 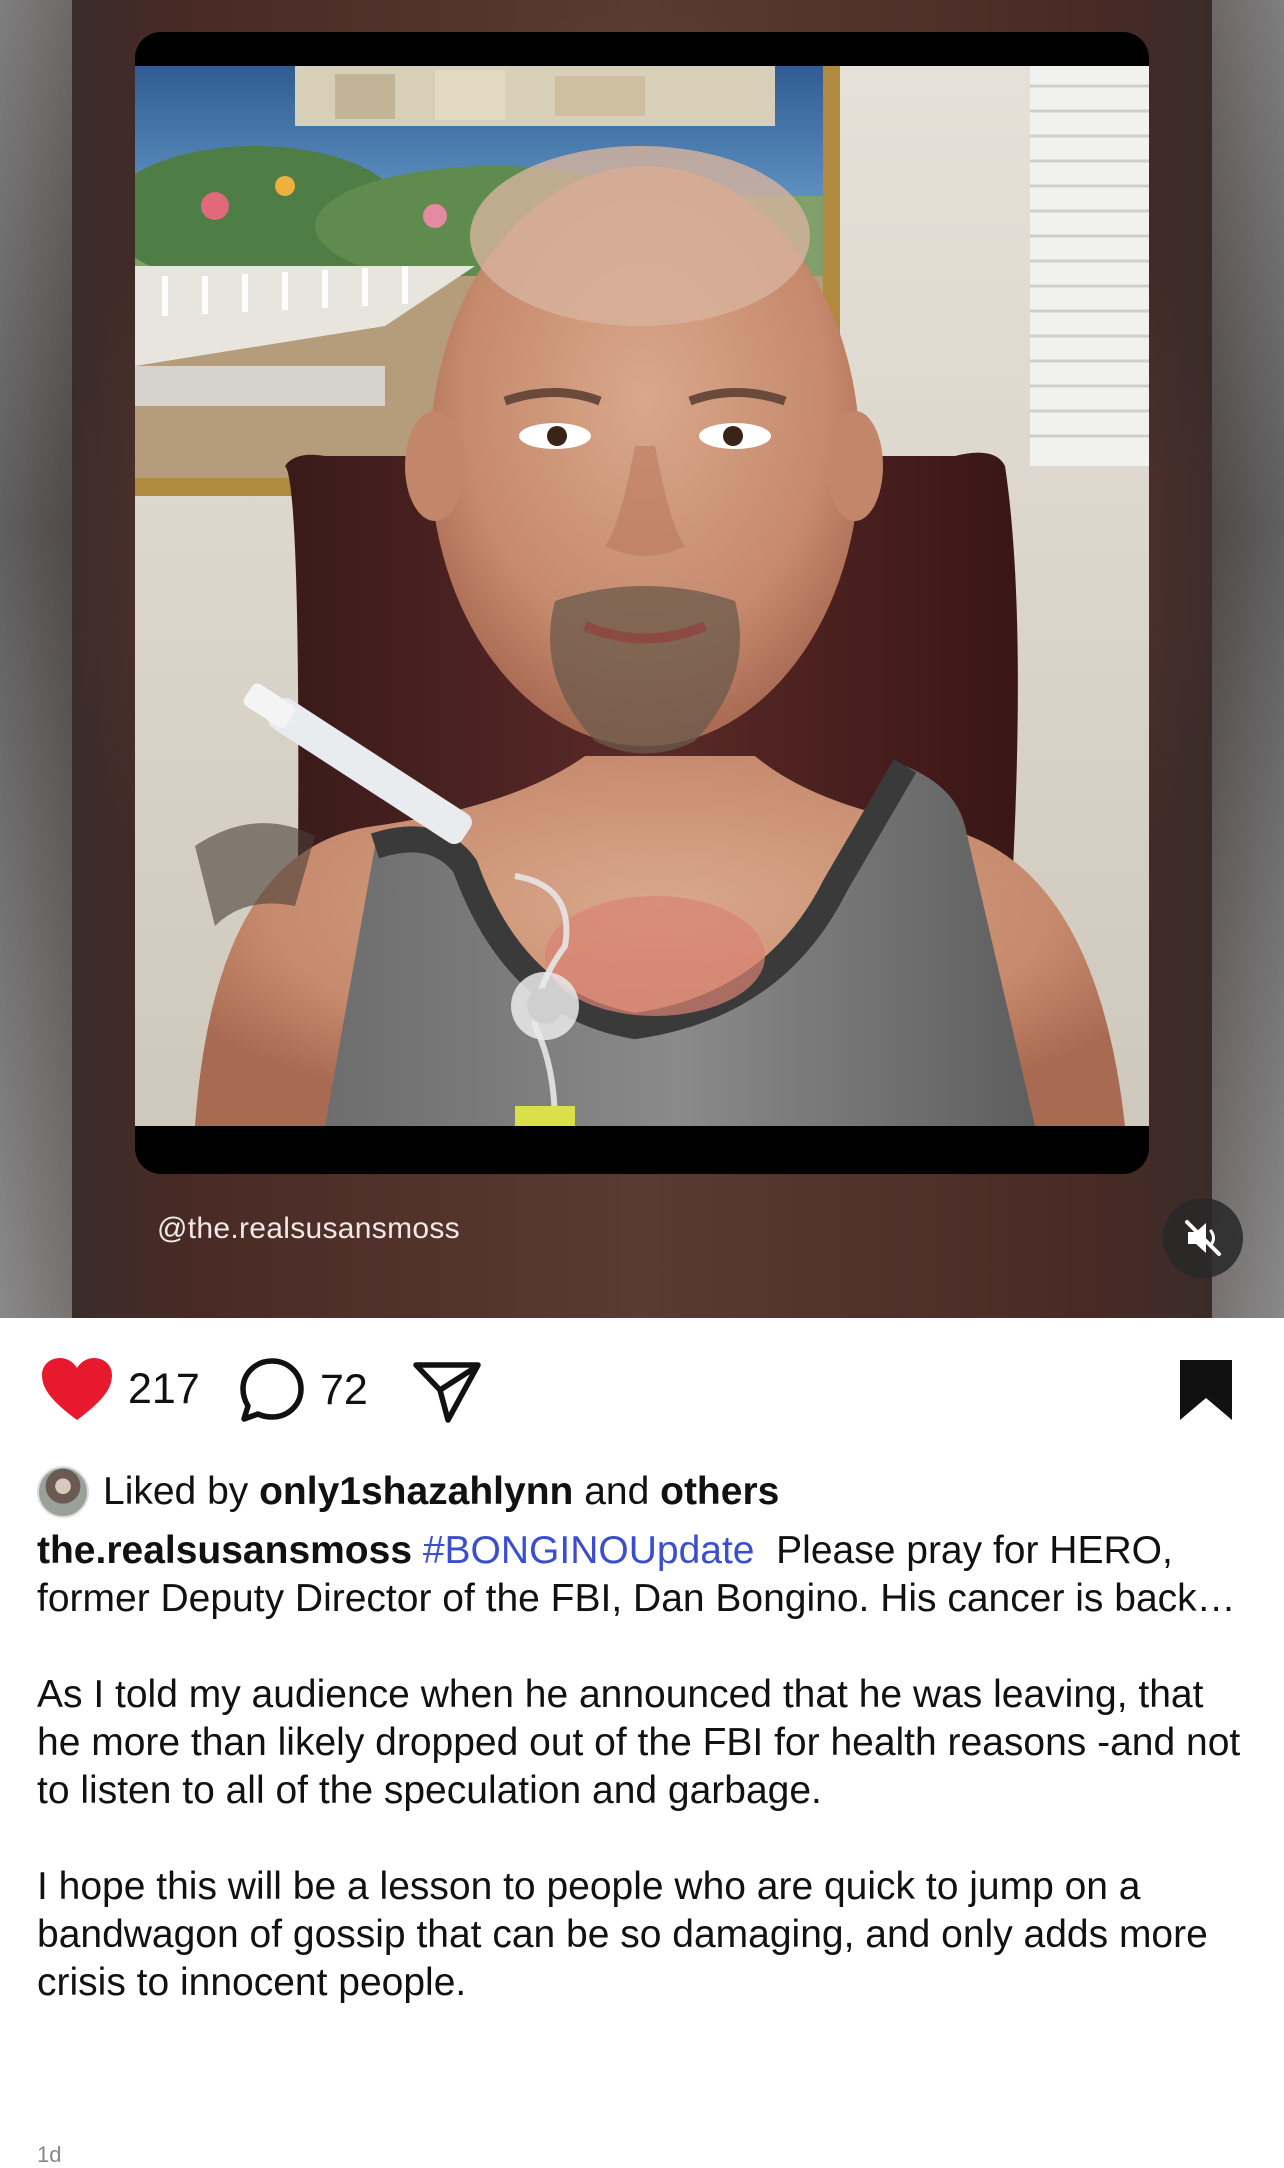 I want to click on action-bar: 217 72, so click(x=642, y=1390).